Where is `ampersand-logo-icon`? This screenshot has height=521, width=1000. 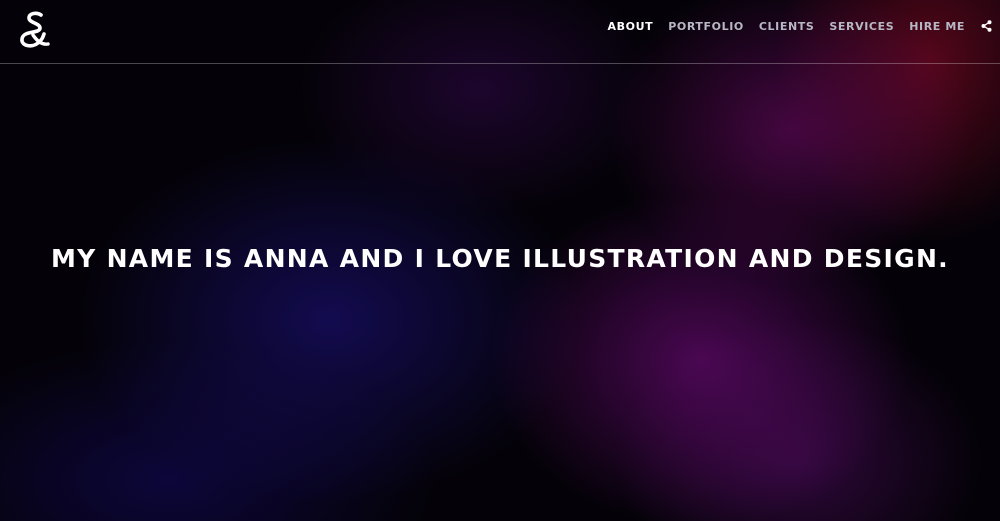
ampersand-logo-icon is located at coordinates (34, 29).